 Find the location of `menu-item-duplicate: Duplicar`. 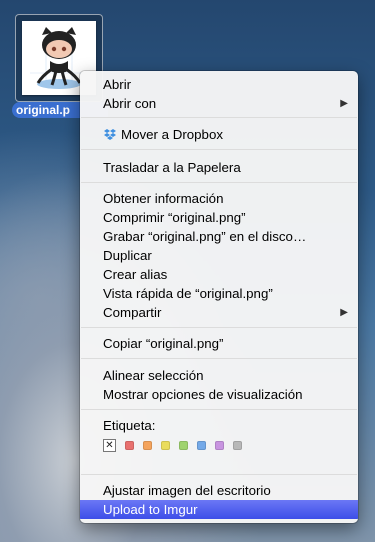

menu-item-duplicate: Duplicar is located at coordinates (219, 255).